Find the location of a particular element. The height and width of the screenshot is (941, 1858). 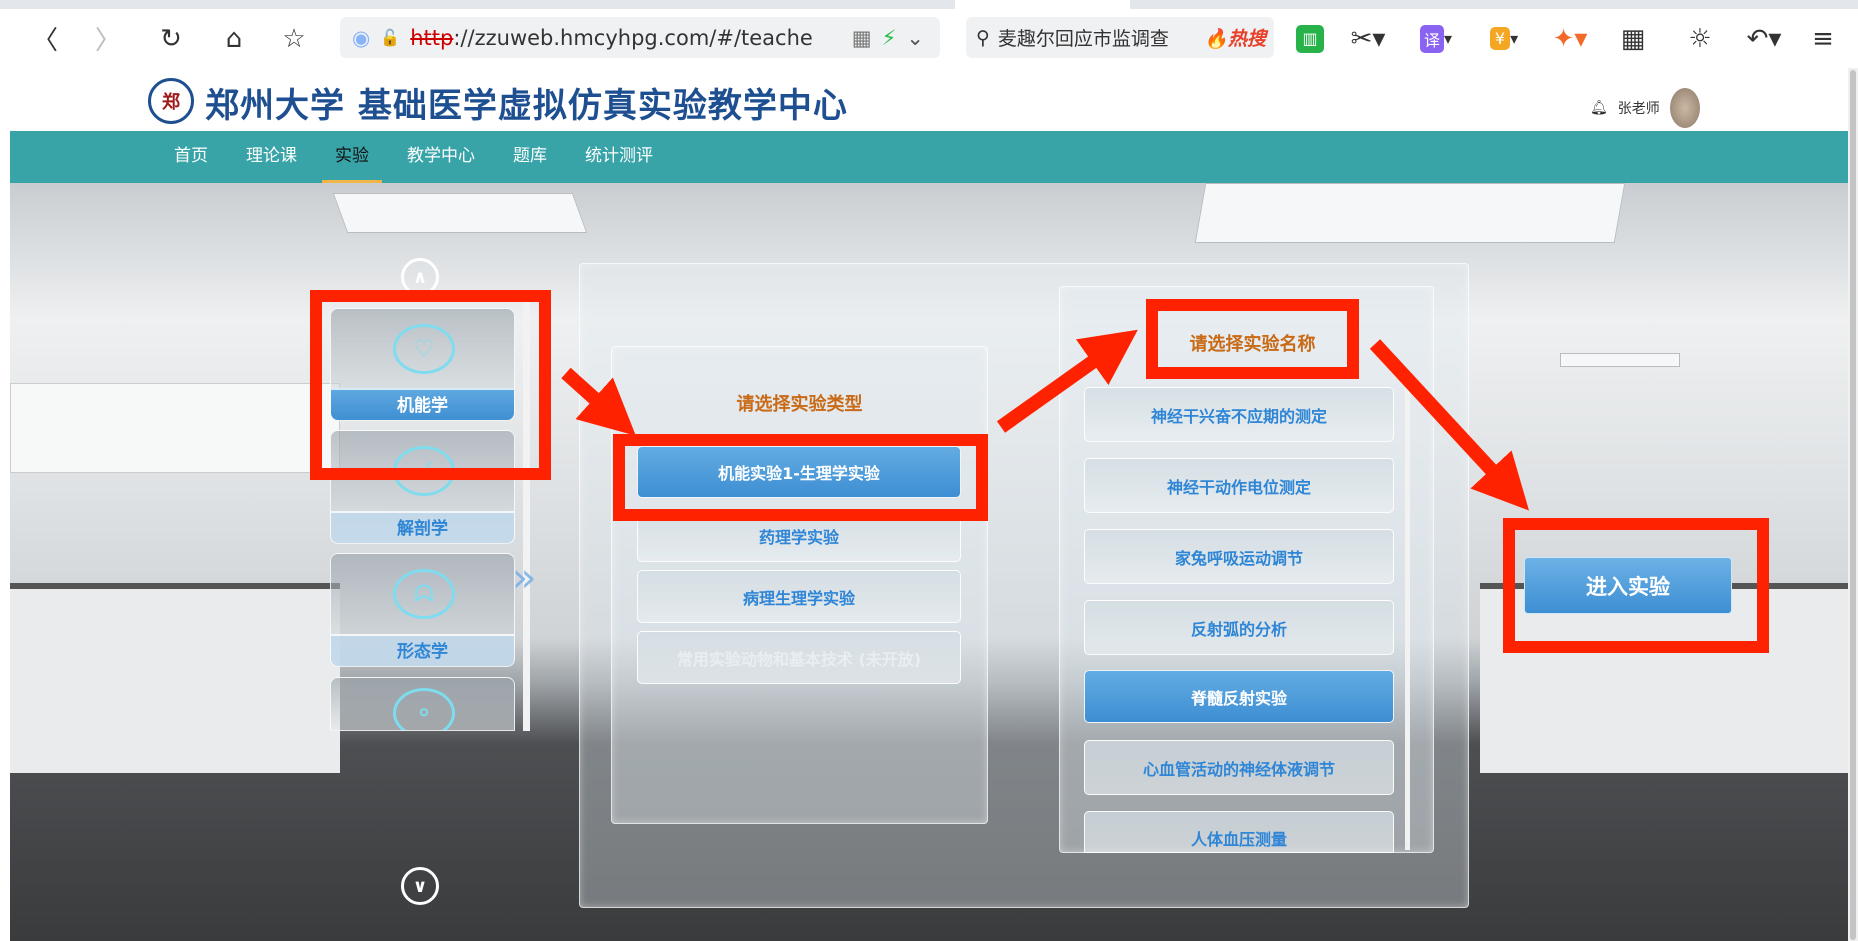

site-title: 郑州大学 基础医学虚拟仿真实验教学中心 is located at coordinates (526, 102).